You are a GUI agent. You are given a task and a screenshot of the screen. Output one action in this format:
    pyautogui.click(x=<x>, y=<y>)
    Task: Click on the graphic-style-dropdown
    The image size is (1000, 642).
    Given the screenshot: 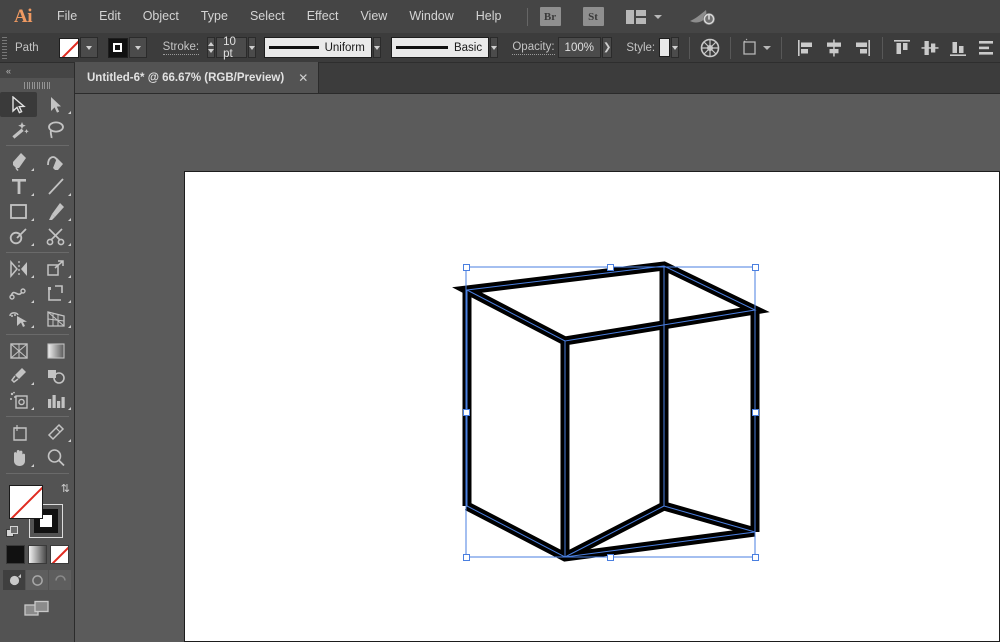 What is the action you would take?
    pyautogui.click(x=675, y=47)
    